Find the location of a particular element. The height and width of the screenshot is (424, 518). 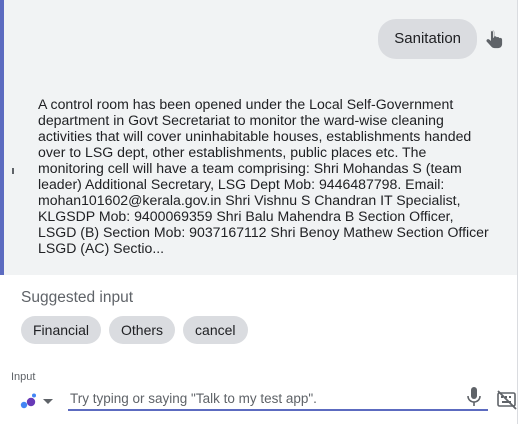

side-marker is located at coordinates (13, 171).